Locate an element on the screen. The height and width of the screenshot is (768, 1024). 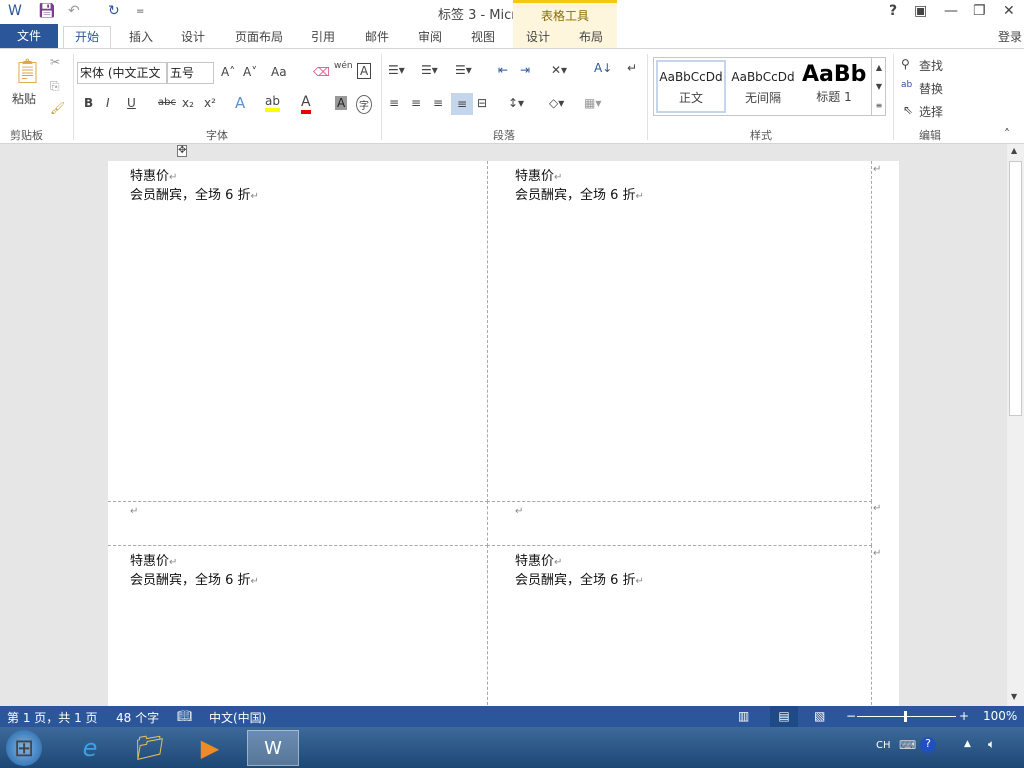
phonetic-guide-button: wén is located at coordinates (343, 66).